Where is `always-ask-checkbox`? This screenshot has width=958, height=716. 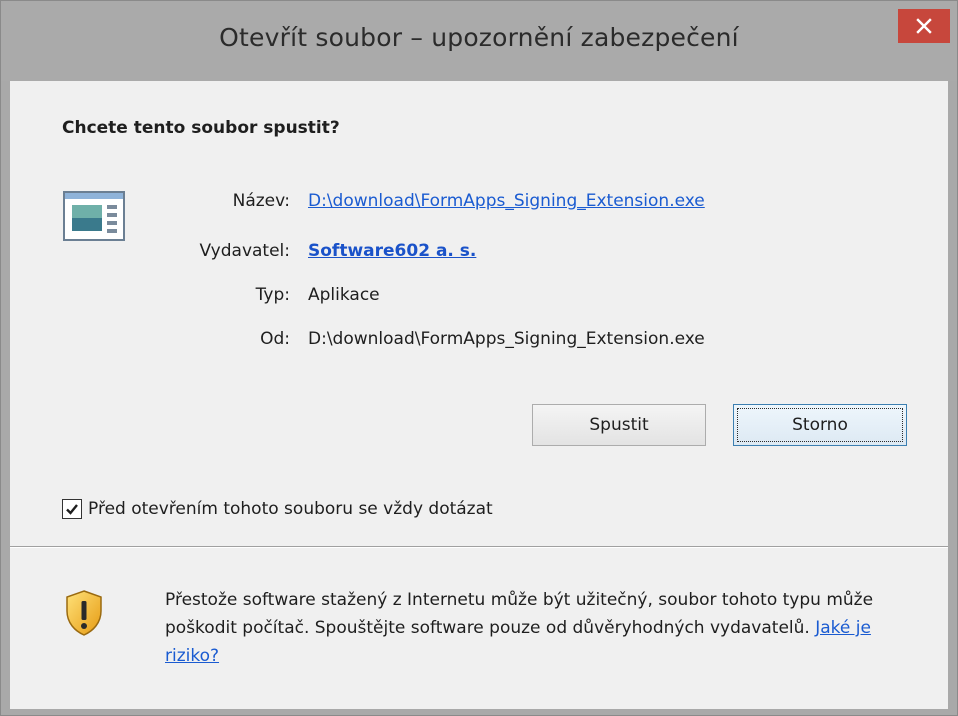
always-ask-checkbox is located at coordinates (72, 509).